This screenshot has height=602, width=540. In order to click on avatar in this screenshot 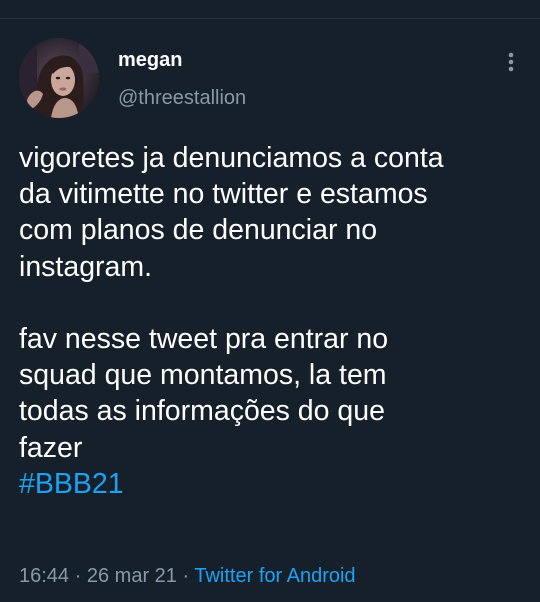, I will do `click(59, 78)`.